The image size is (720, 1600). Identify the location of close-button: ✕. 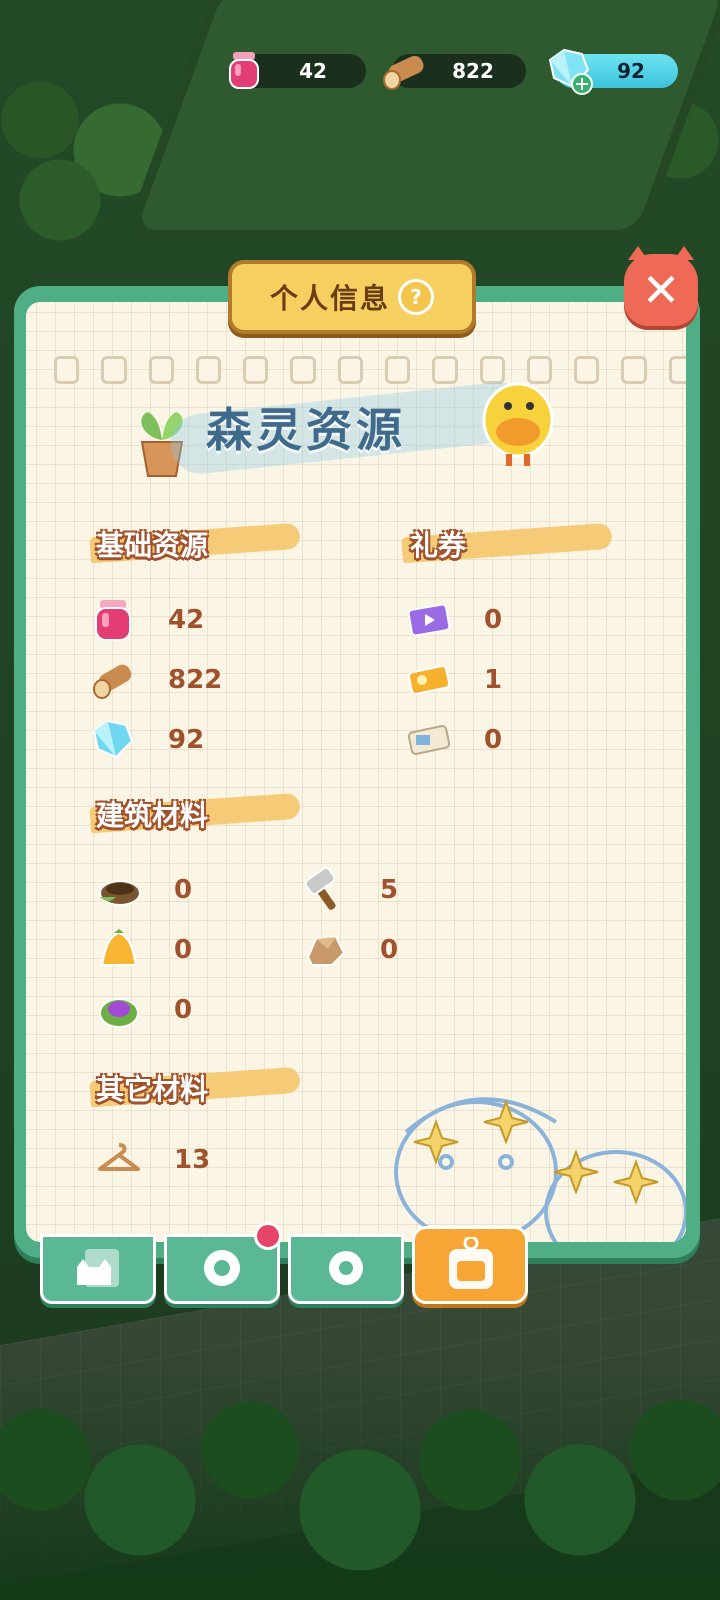
(661, 286).